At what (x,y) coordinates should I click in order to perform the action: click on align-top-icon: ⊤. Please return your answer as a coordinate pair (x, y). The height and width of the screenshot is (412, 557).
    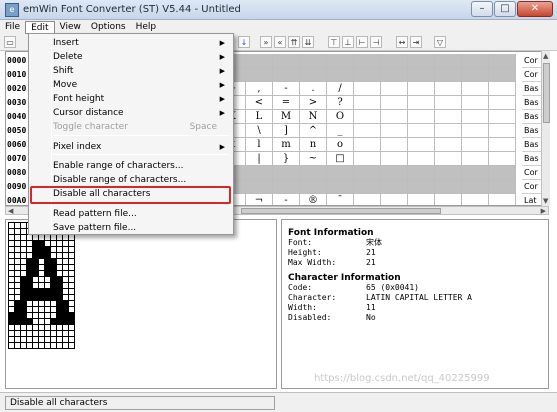
    Looking at the image, I should click on (334, 42).